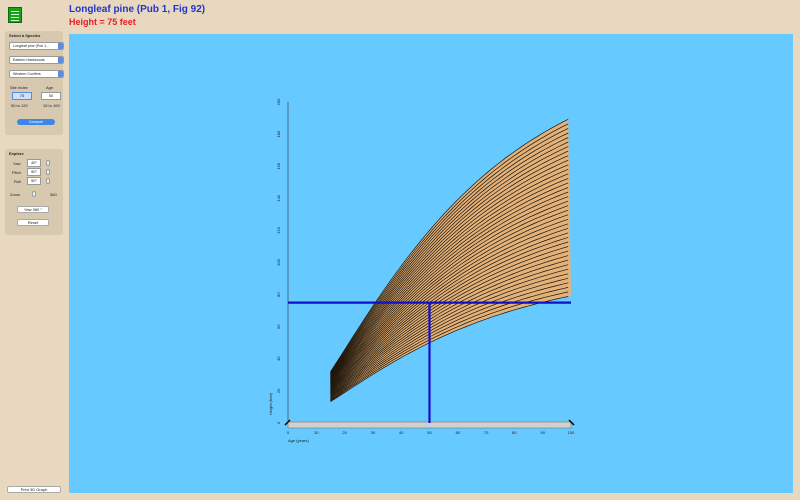 The height and width of the screenshot is (500, 800). Describe the element at coordinates (514, 432) in the screenshot. I see `x-tick-label: 80` at that location.